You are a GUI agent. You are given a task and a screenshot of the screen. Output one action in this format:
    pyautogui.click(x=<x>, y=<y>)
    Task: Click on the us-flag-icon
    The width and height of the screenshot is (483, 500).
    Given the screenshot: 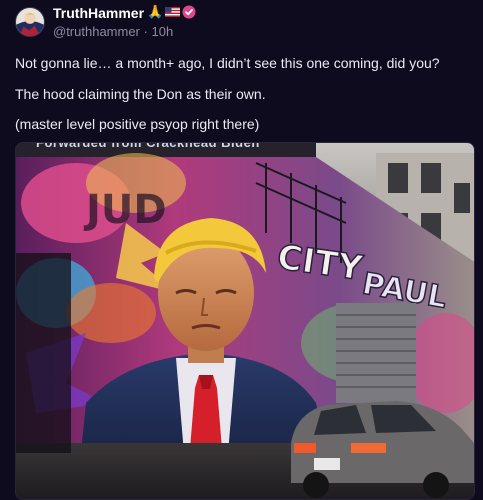 What is the action you would take?
    pyautogui.click(x=173, y=12)
    